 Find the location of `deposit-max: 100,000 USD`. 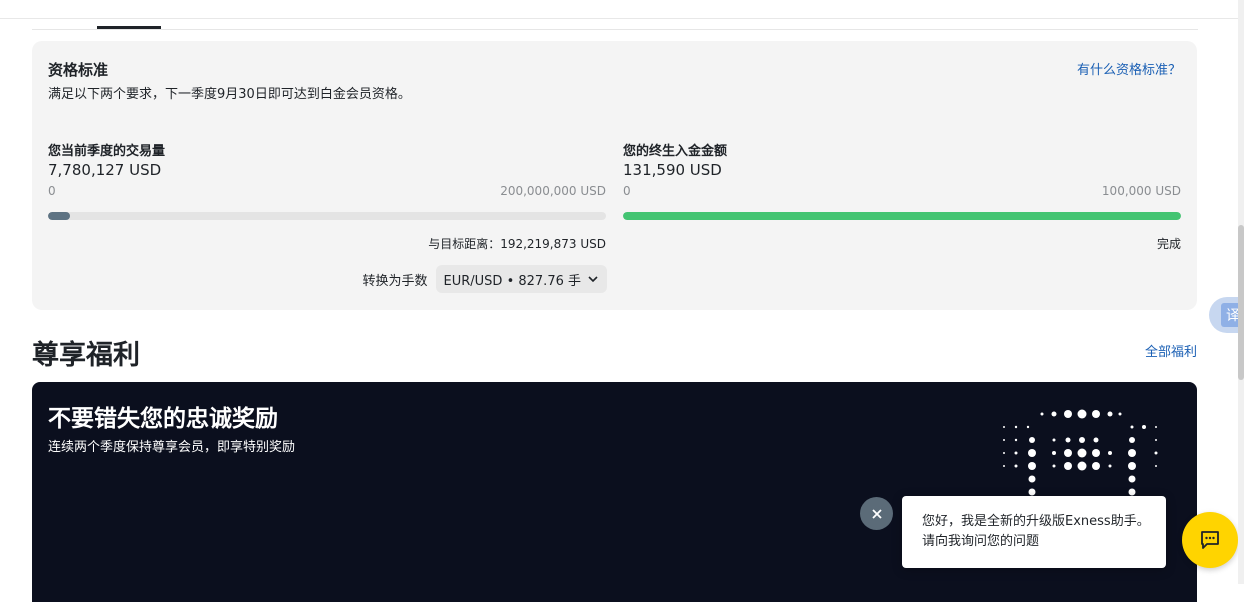

deposit-max: 100,000 USD is located at coordinates (1141, 191).